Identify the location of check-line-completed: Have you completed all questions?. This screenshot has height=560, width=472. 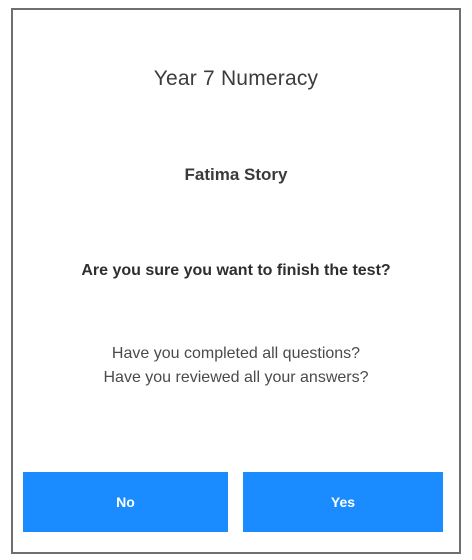
(236, 353).